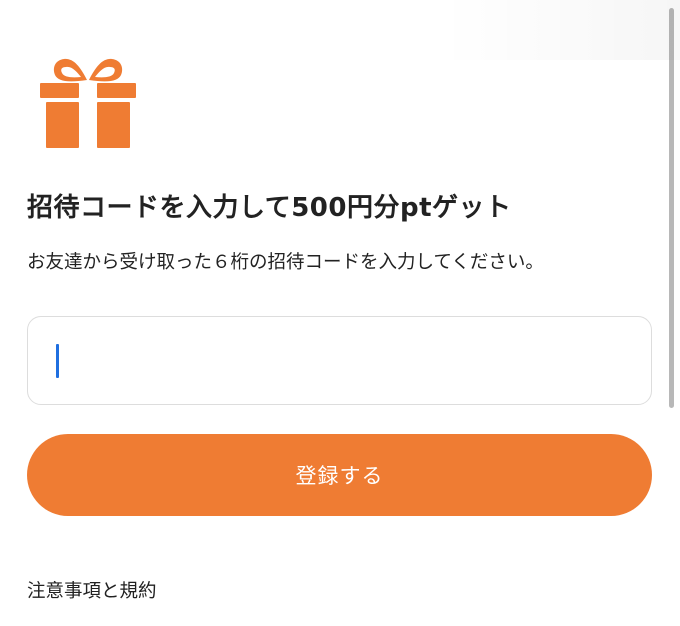 Image resolution: width=680 pixels, height=626 pixels. What do you see at coordinates (285, 262) in the screenshot?
I see `page-description: お友達から受け取った６桁の招待コードを入力してください。` at bounding box center [285, 262].